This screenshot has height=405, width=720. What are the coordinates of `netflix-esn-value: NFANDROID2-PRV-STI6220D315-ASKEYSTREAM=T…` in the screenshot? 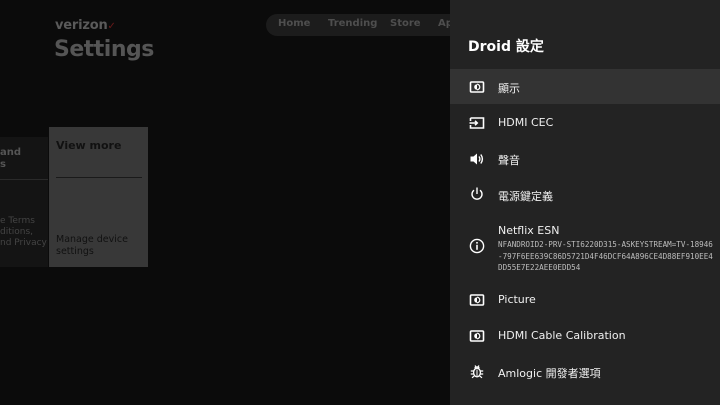 It's located at (605, 256).